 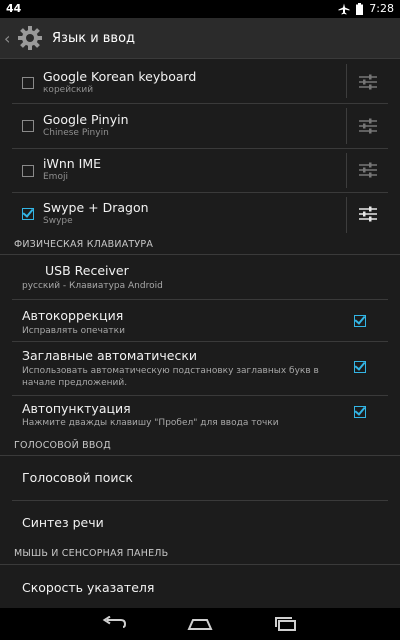 What do you see at coordinates (381, 8) in the screenshot?
I see `status-time: 7:28` at bounding box center [381, 8].